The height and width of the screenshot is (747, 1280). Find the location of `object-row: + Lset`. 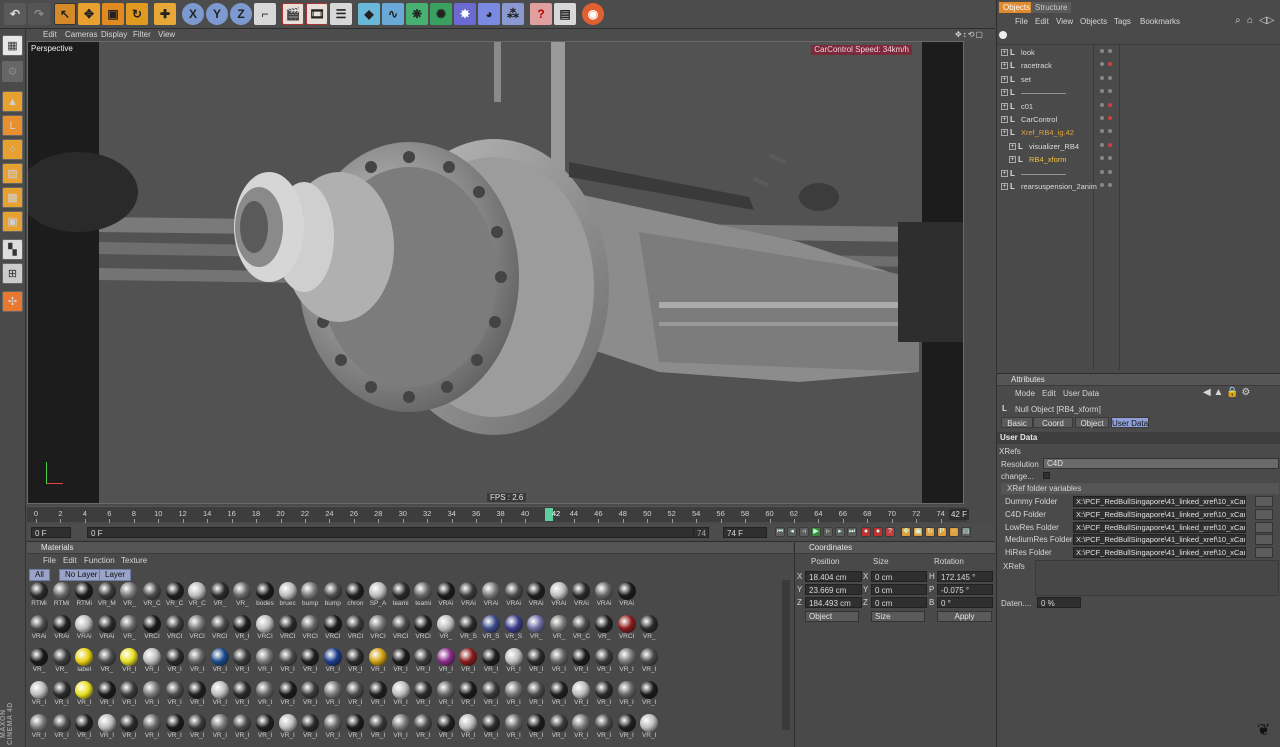

object-row: + Lset is located at coordinates (1138, 79).